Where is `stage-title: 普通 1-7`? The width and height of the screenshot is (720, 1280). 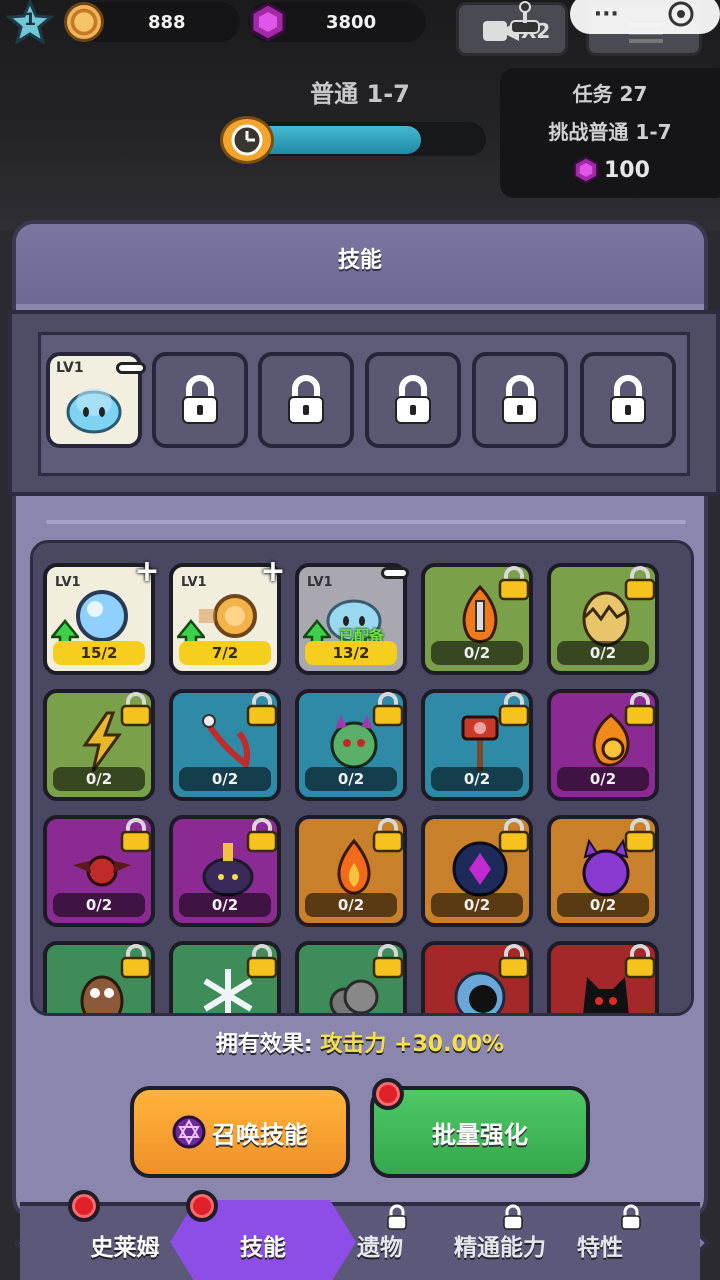
stage-title: 普通 1-7 is located at coordinates (360, 94).